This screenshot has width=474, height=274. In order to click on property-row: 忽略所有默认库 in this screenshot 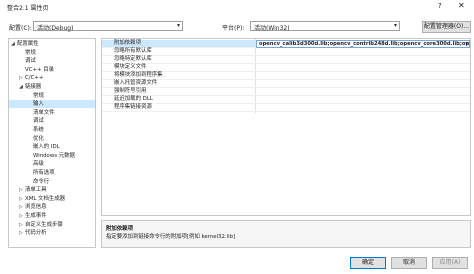, I will do `click(286, 52)`.